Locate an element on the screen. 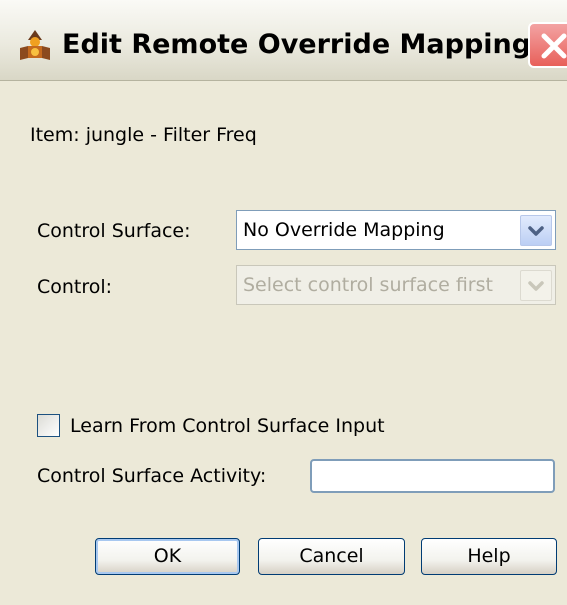 This screenshot has height=605, width=567. item-label: Item: jungle - Filter Freq is located at coordinates (143, 135).